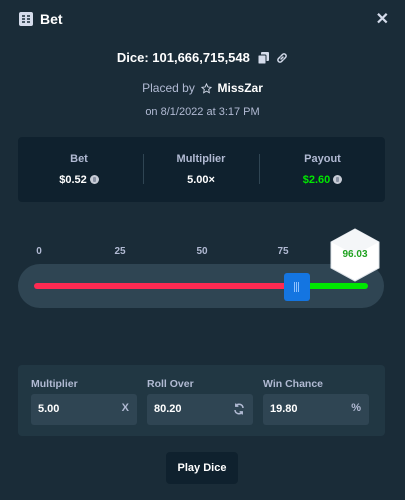 This screenshot has height=500, width=405. What do you see at coordinates (282, 58) in the screenshot?
I see `link-icon` at bounding box center [282, 58].